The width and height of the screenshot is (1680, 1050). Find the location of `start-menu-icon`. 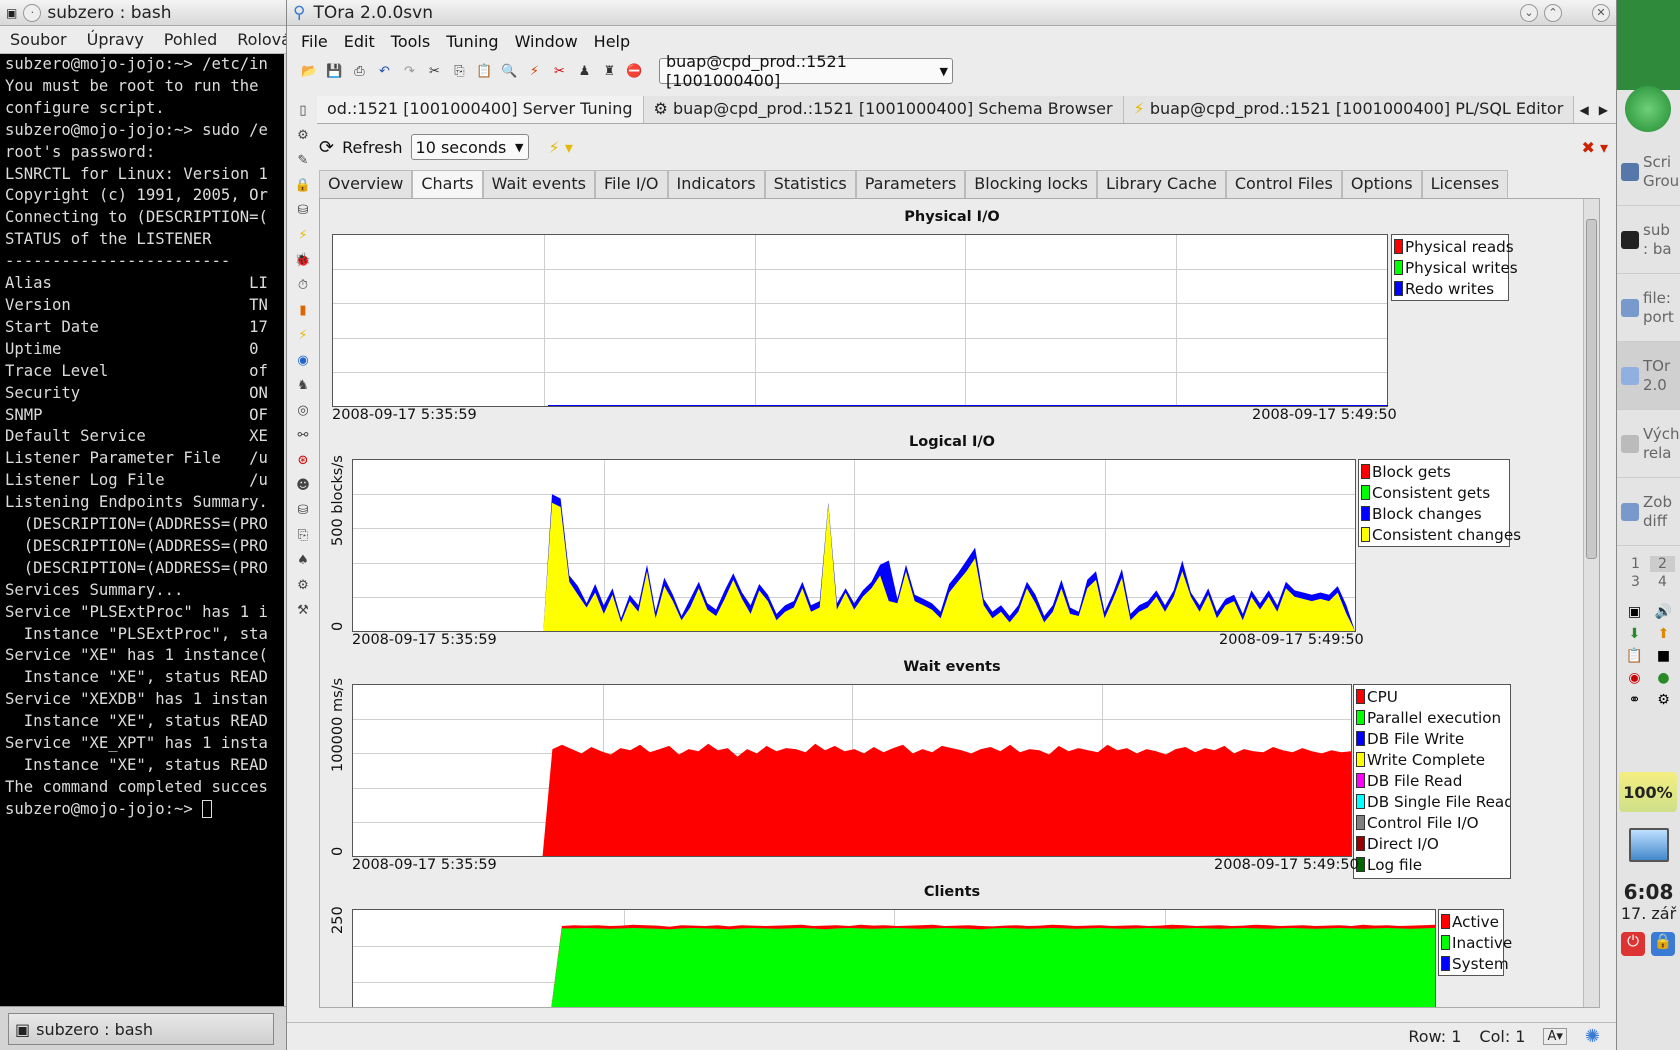

start-menu-icon is located at coordinates (1648, 109).